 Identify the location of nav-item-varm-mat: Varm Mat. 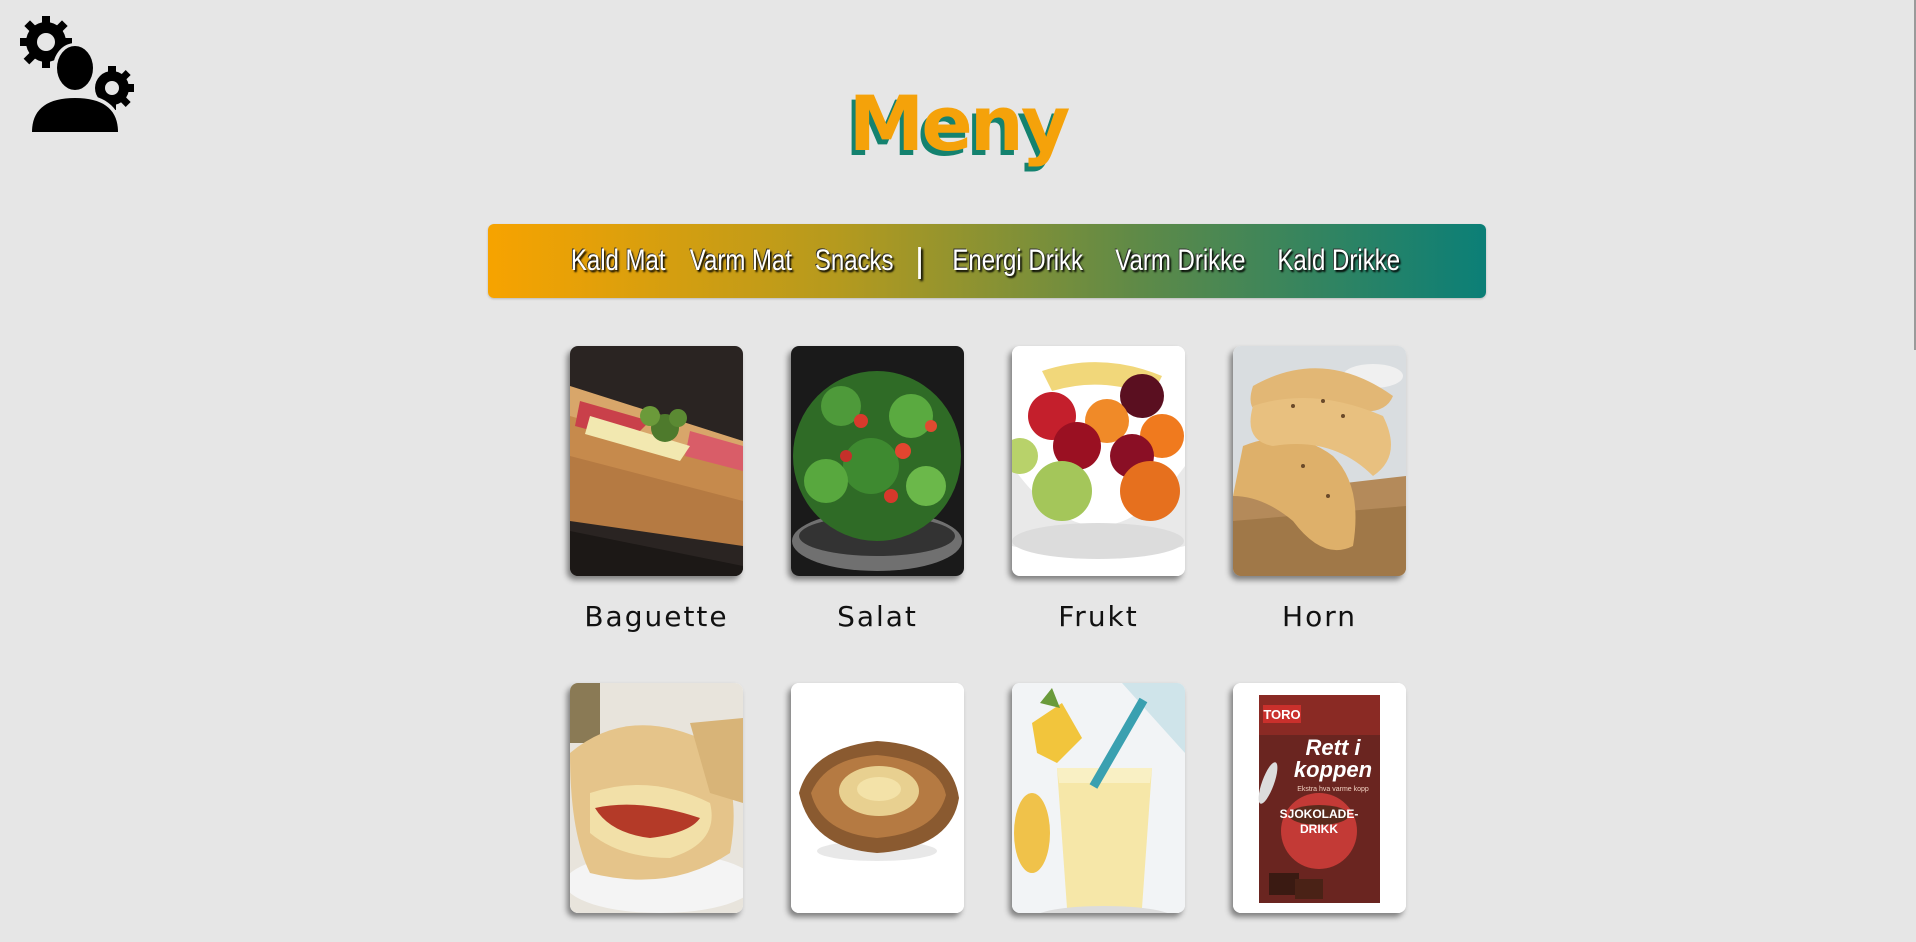
(741, 261).